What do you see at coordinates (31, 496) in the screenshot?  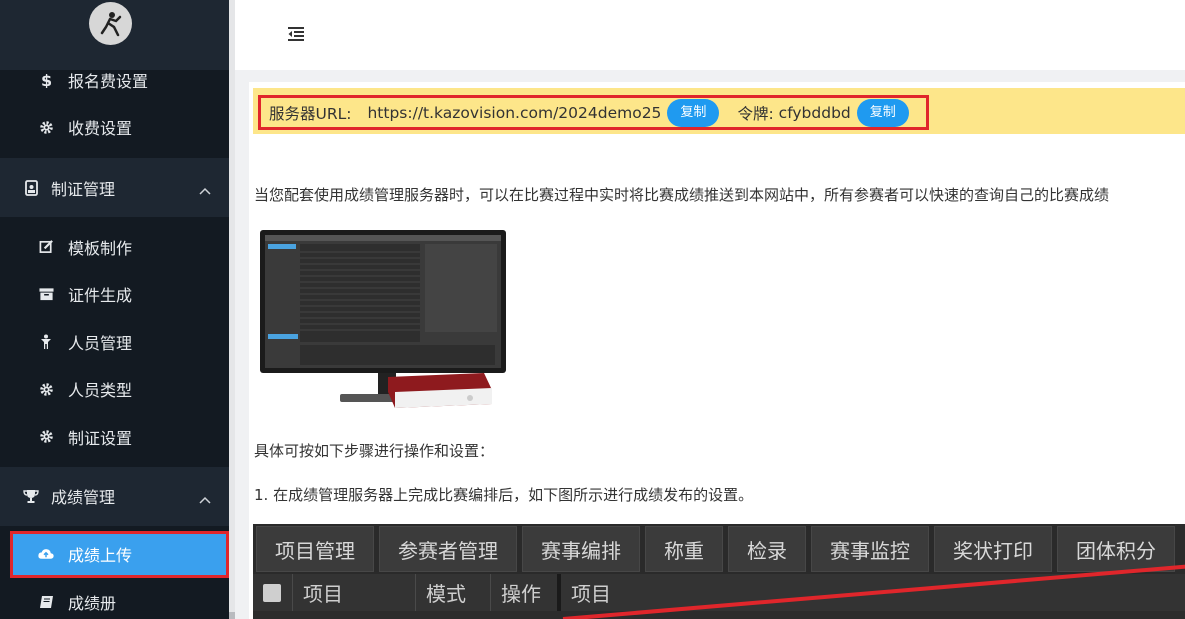 I see `trophy-icon` at bounding box center [31, 496].